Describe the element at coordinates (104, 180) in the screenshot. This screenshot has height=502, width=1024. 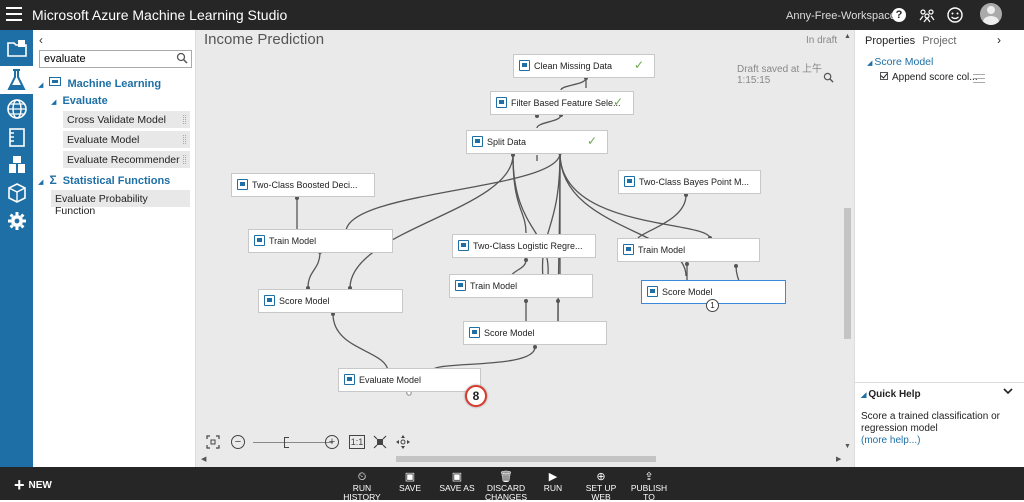
I see `category-statistical-functions: ◢ Σ Statistical Functions` at that location.